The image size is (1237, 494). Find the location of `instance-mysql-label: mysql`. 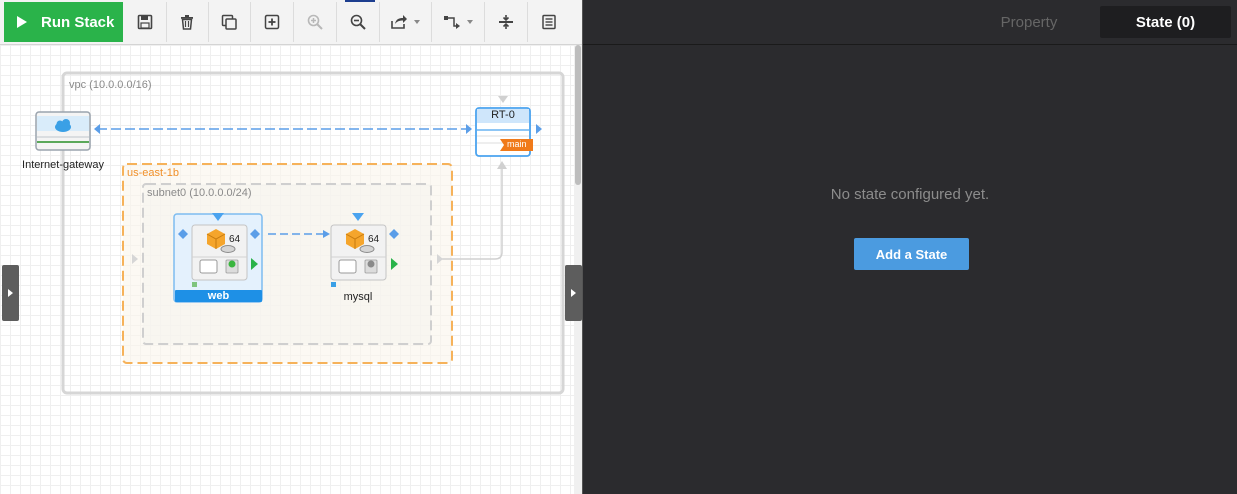

instance-mysql-label: mysql is located at coordinates (358, 297).